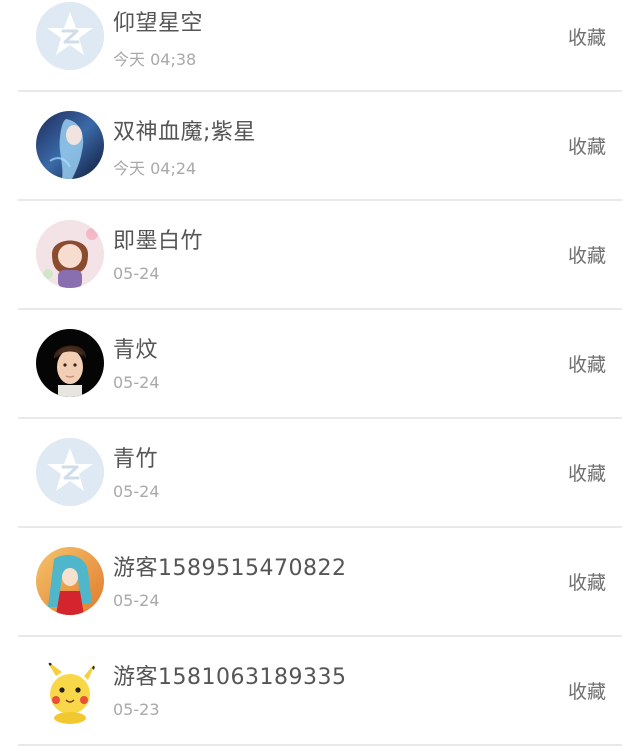 This screenshot has height=746, width=640. Describe the element at coordinates (136, 350) in the screenshot. I see `contact-name: 青炆` at that location.